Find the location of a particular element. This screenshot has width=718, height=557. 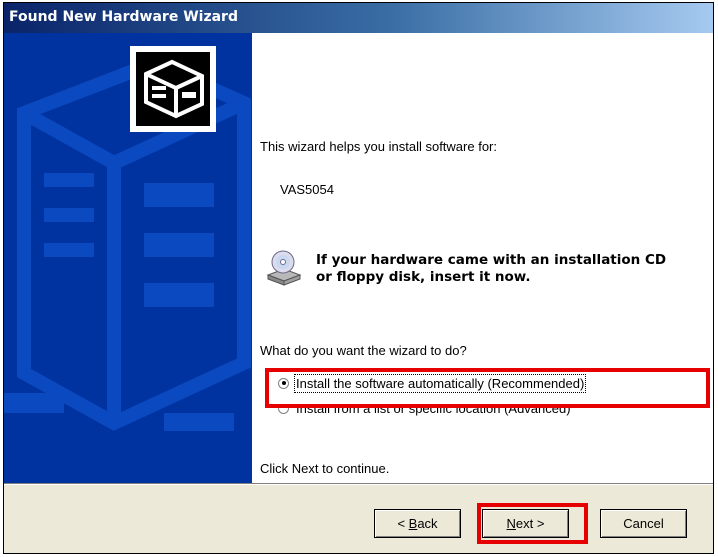

cancel-button: Cancel is located at coordinates (643, 523).